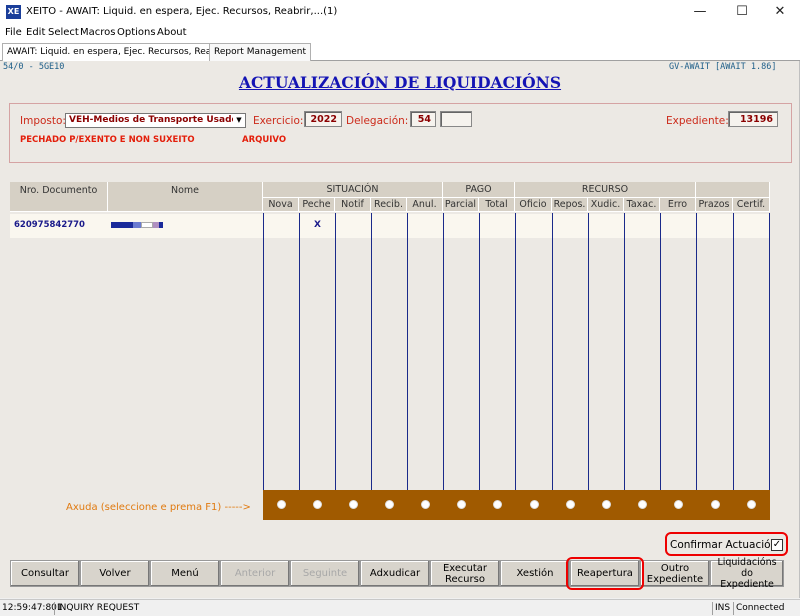  Describe the element at coordinates (172, 32) in the screenshot. I see `menu-about: About` at that location.